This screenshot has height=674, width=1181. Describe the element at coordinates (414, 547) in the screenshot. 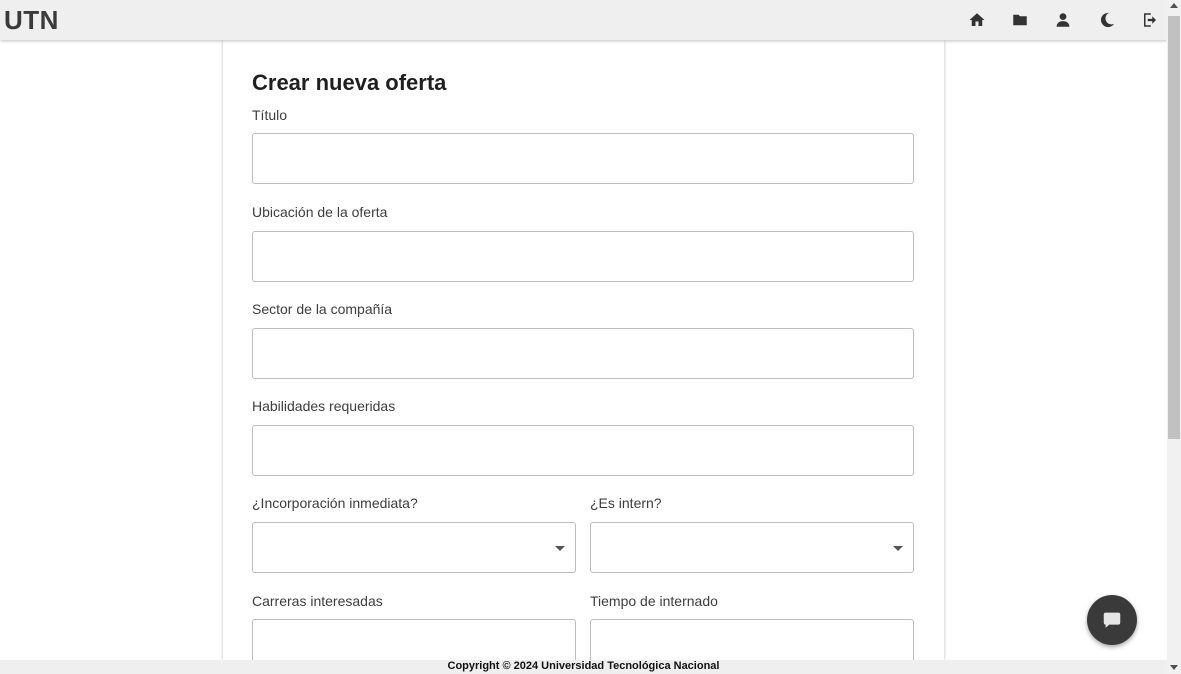

I see `incorporacion-select` at that location.